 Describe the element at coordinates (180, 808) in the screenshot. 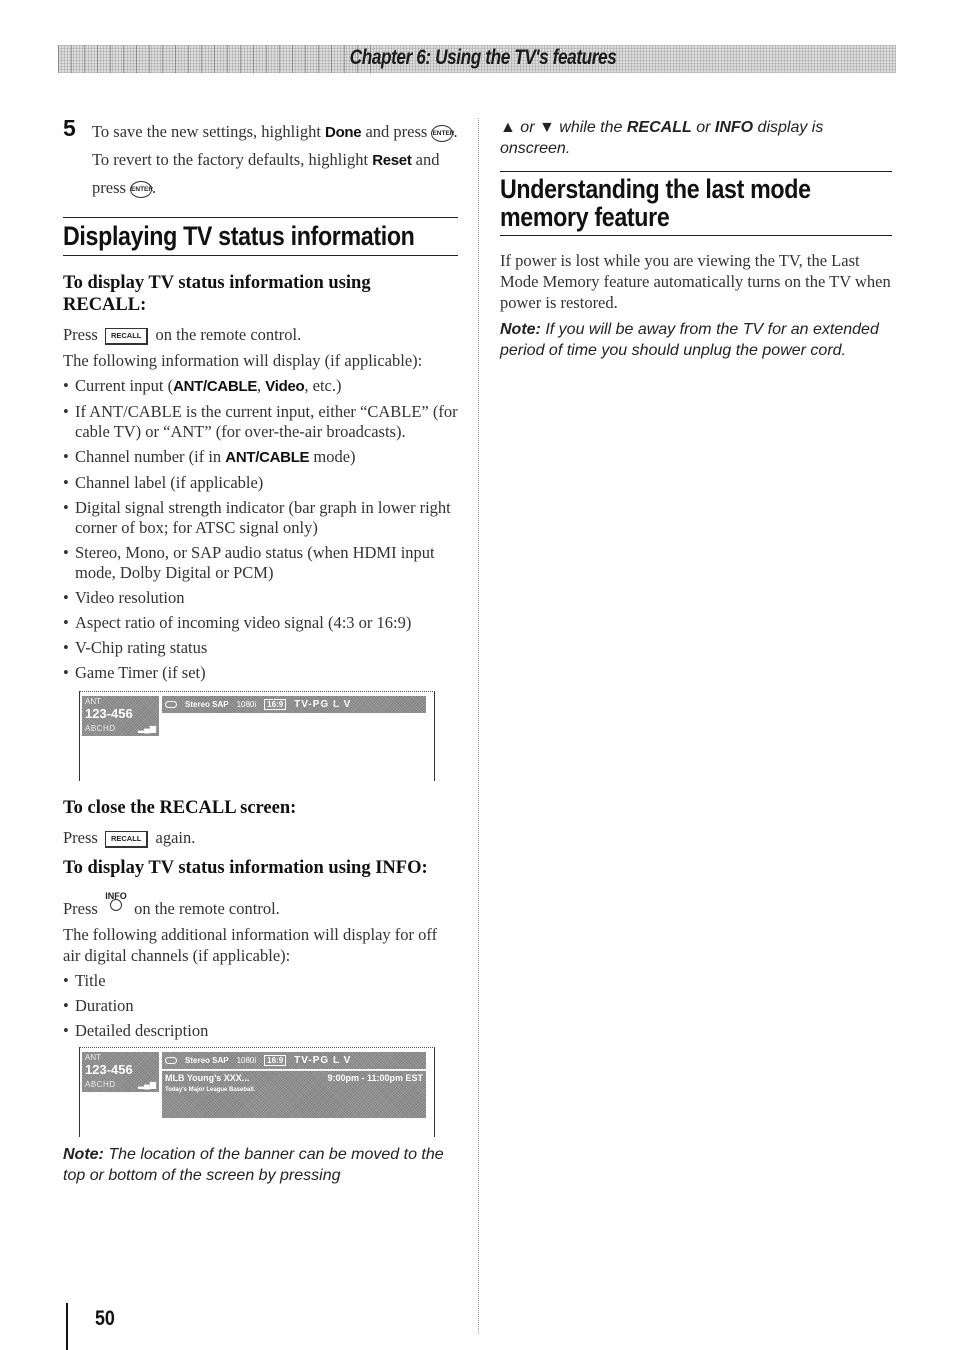

I see `close-recall-heading: To close the RECALL screen:` at that location.